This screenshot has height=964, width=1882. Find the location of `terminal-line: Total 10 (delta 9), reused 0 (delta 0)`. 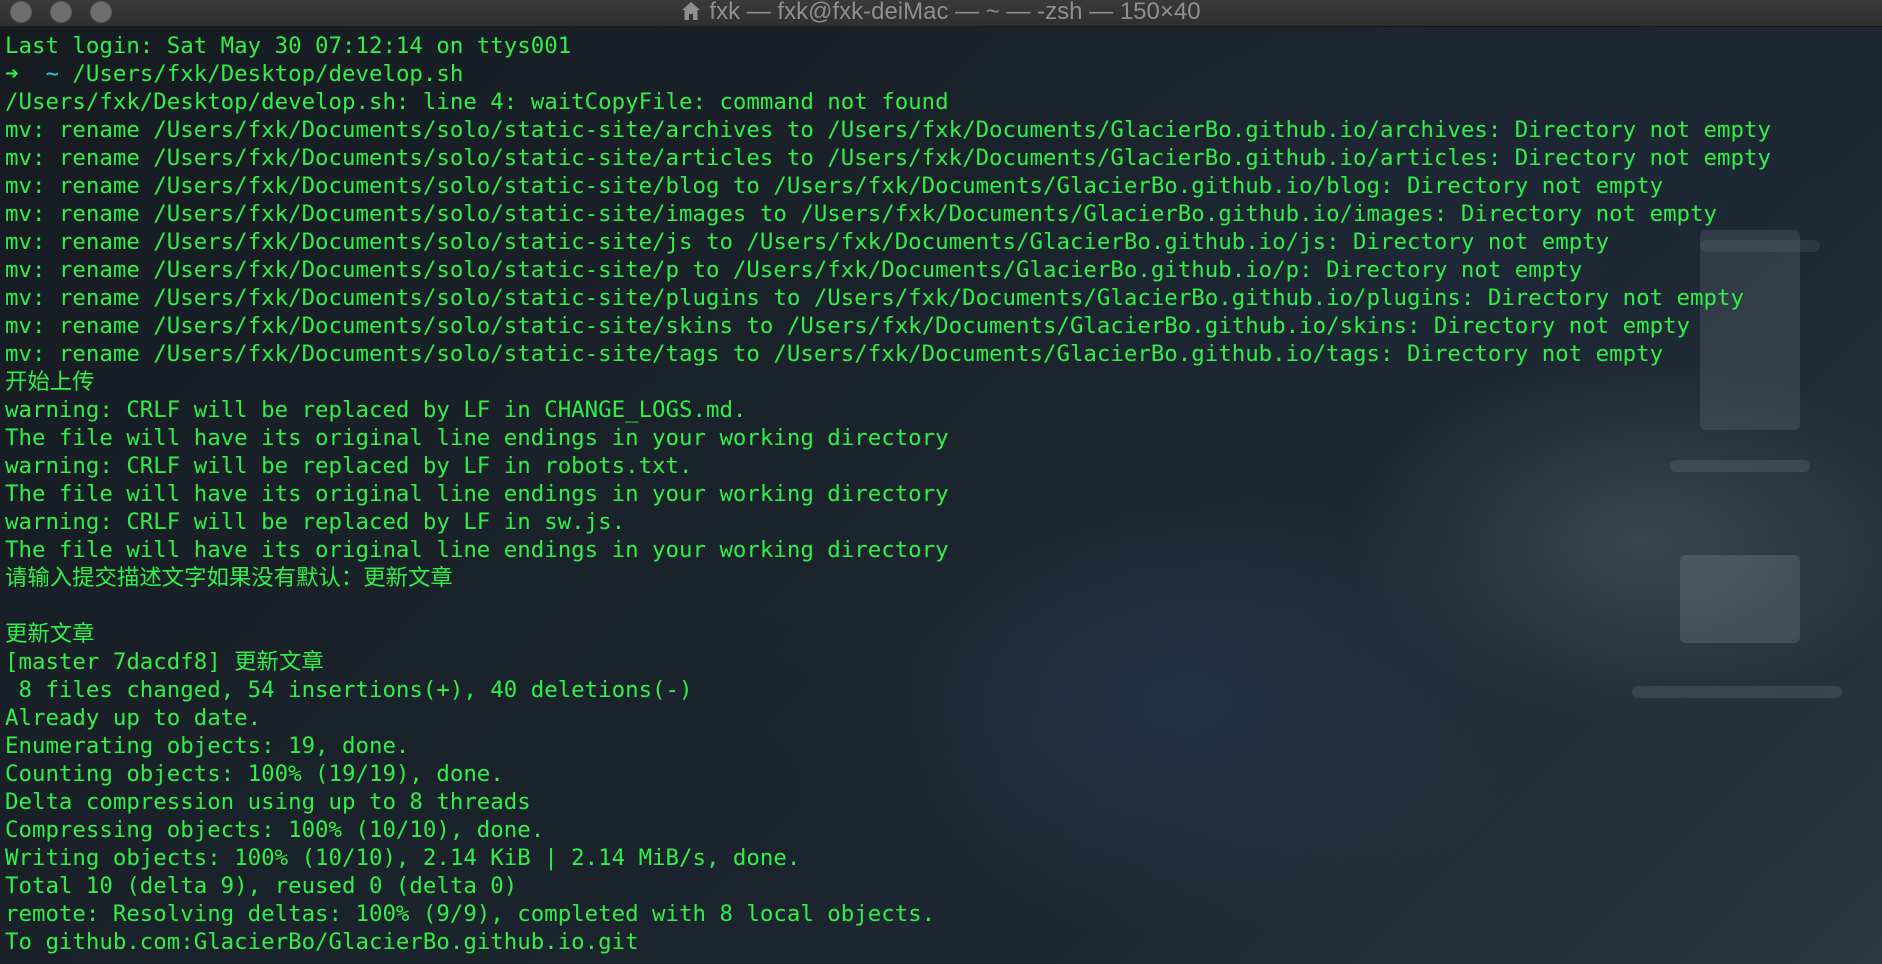

terminal-line: Total 10 (delta 9), reused 0 (delta 0) is located at coordinates (261, 886).